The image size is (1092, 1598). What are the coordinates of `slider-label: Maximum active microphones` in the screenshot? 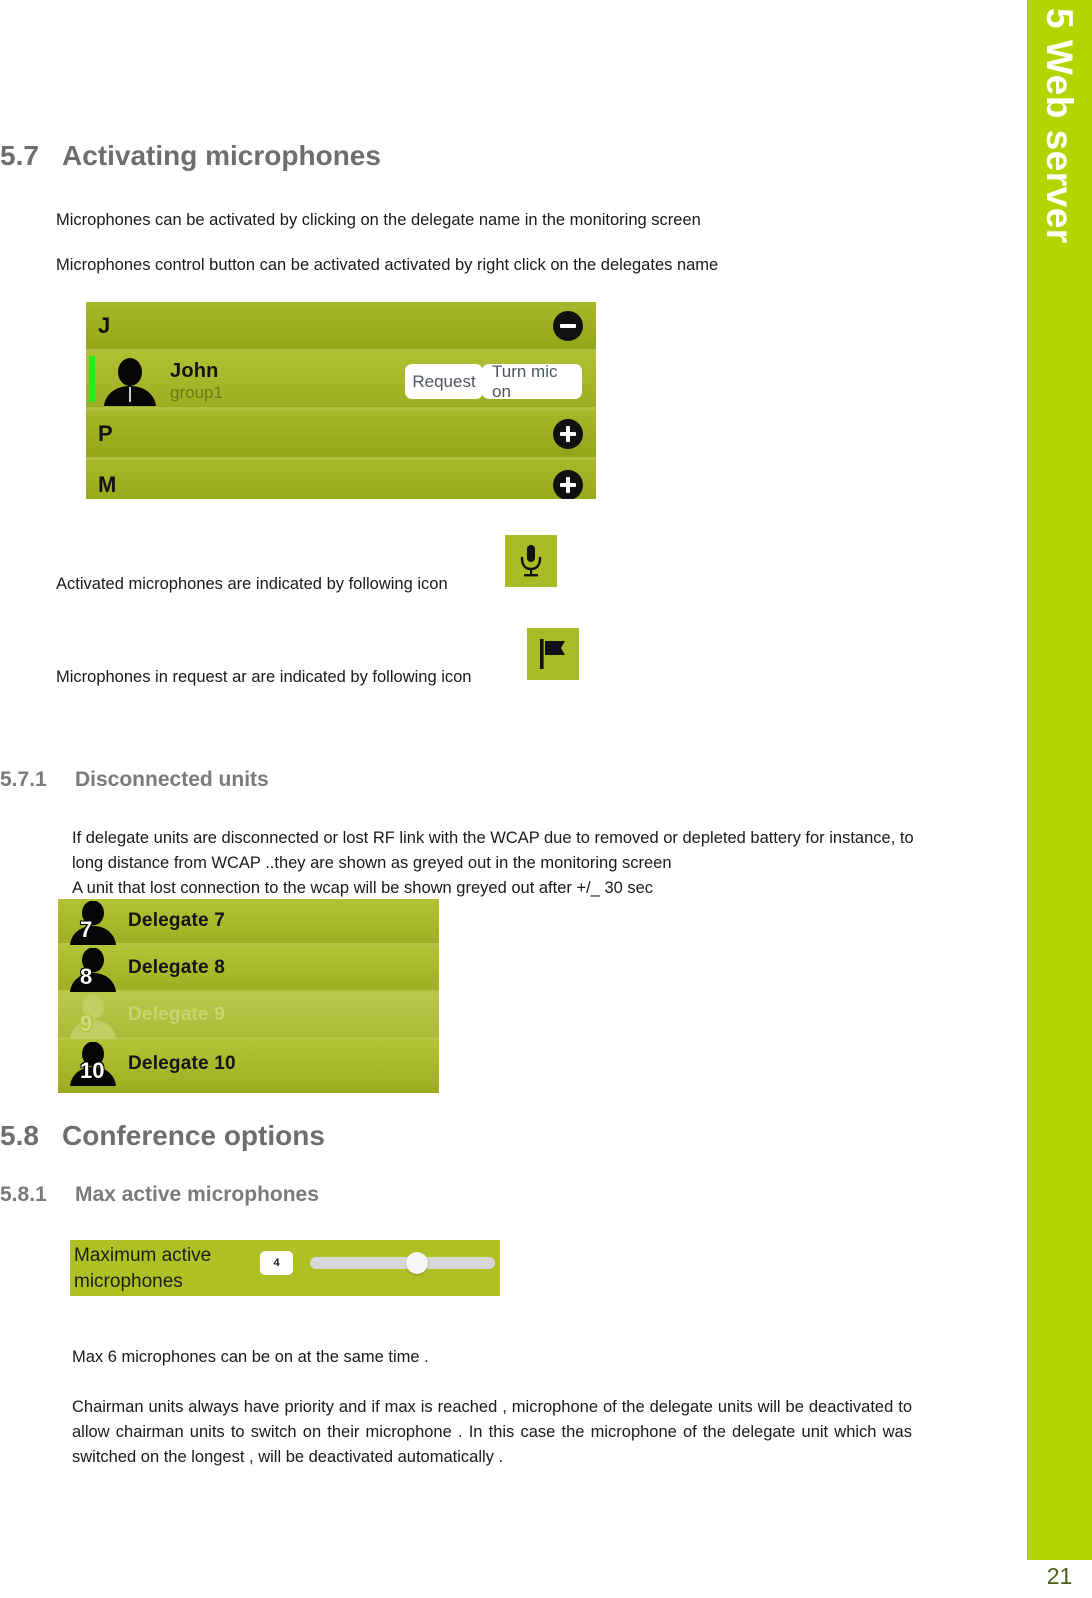 It's located at (143, 1268).